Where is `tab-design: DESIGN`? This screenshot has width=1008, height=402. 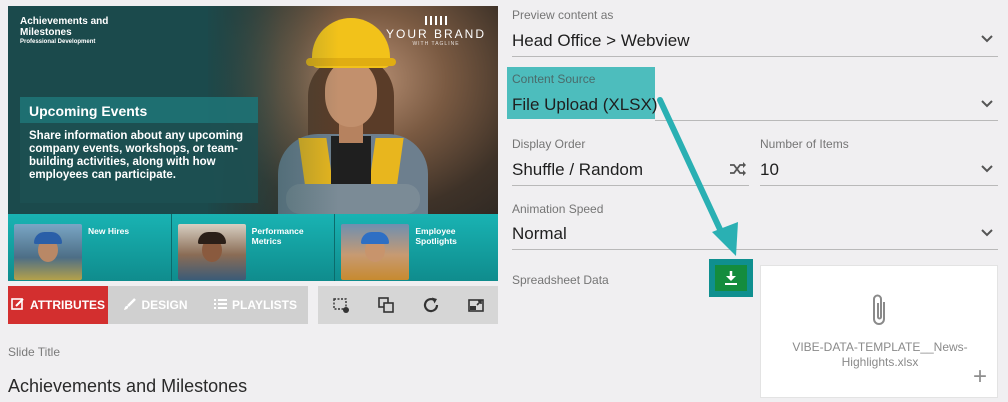
tab-design: DESIGN is located at coordinates (155, 305).